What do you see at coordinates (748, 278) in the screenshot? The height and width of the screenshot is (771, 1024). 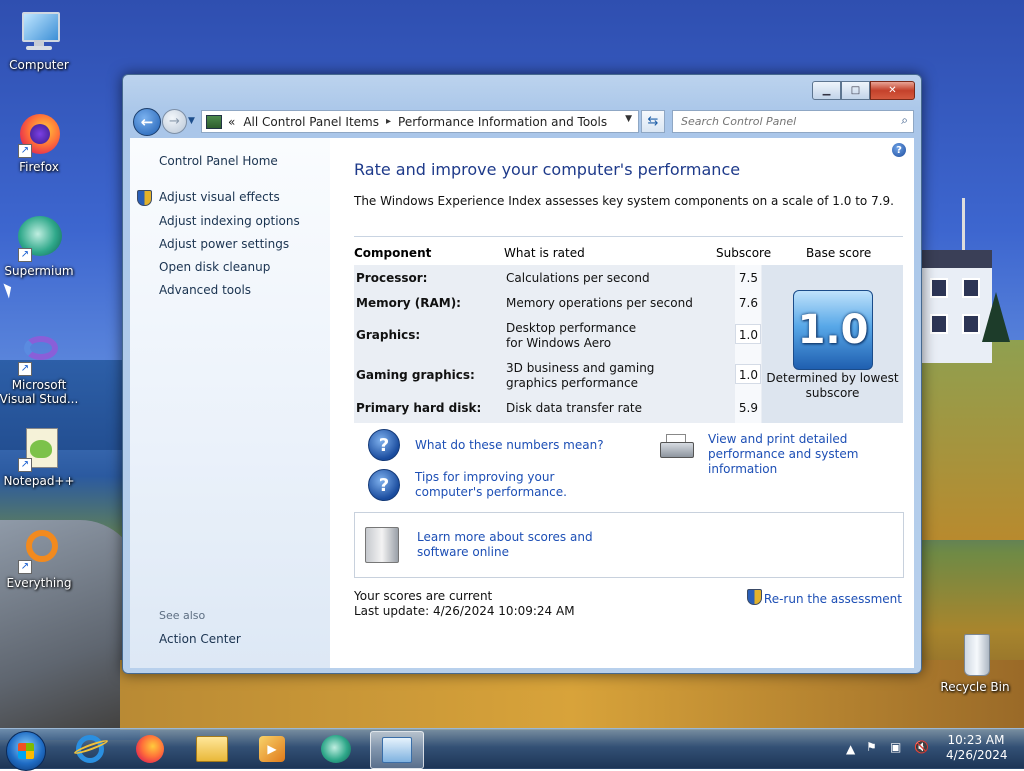 I see `subscore-value: 7.5` at bounding box center [748, 278].